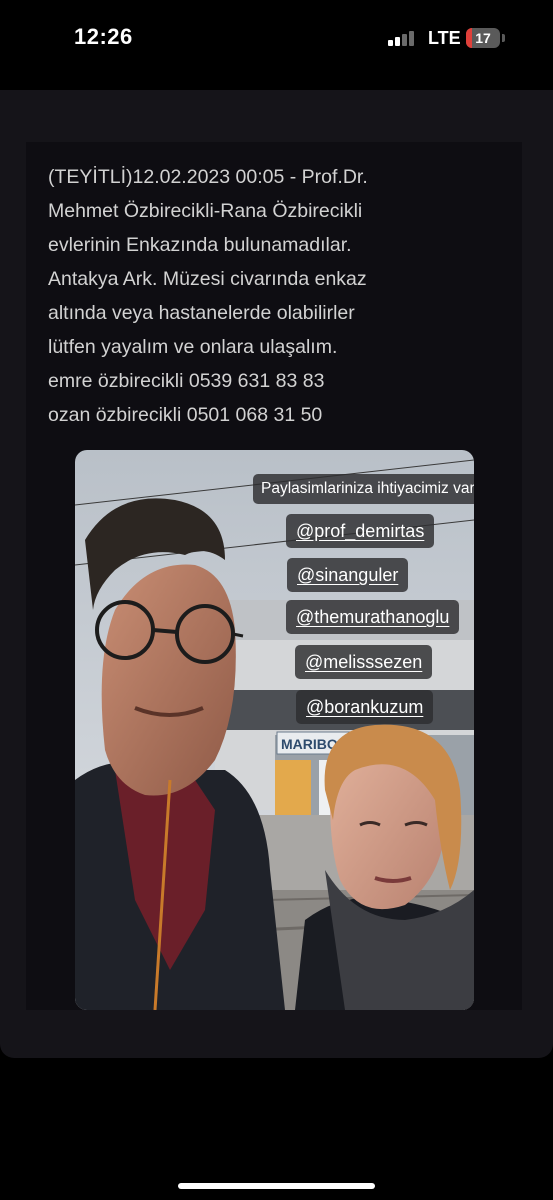 This screenshot has width=553, height=1200. What do you see at coordinates (483, 38) in the screenshot?
I see `battery-level: 17` at bounding box center [483, 38].